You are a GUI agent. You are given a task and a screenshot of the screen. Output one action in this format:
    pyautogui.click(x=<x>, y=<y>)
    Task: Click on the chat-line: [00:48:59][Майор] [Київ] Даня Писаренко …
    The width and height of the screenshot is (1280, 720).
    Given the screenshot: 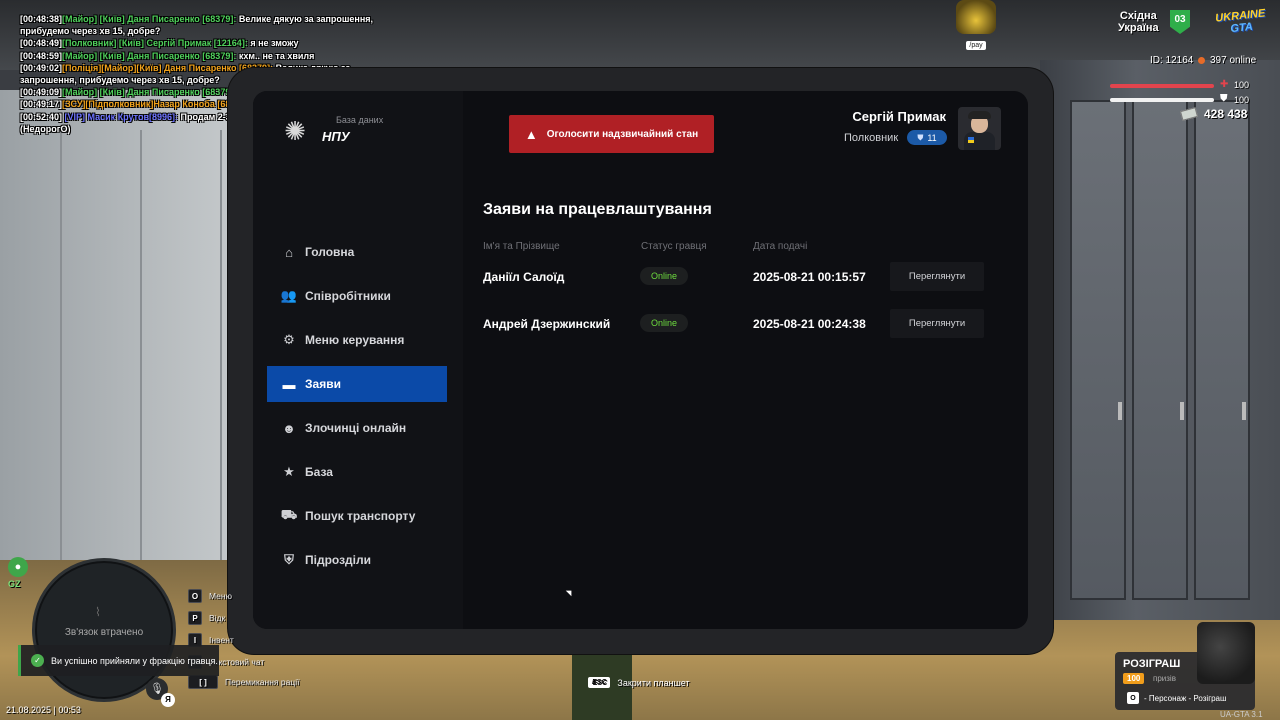 What is the action you would take?
    pyautogui.click(x=167, y=55)
    